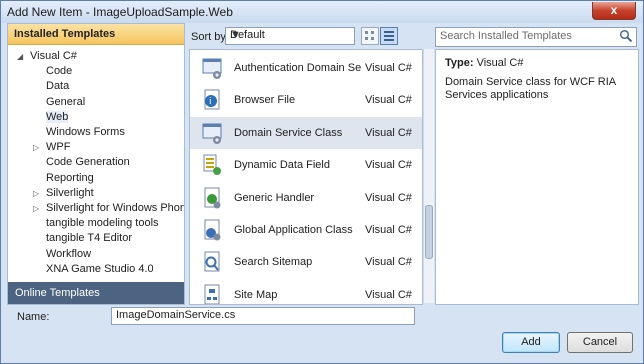 This screenshot has height=364, width=644. I want to click on tree-item: XNA Game Studio 4.0, so click(100, 269).